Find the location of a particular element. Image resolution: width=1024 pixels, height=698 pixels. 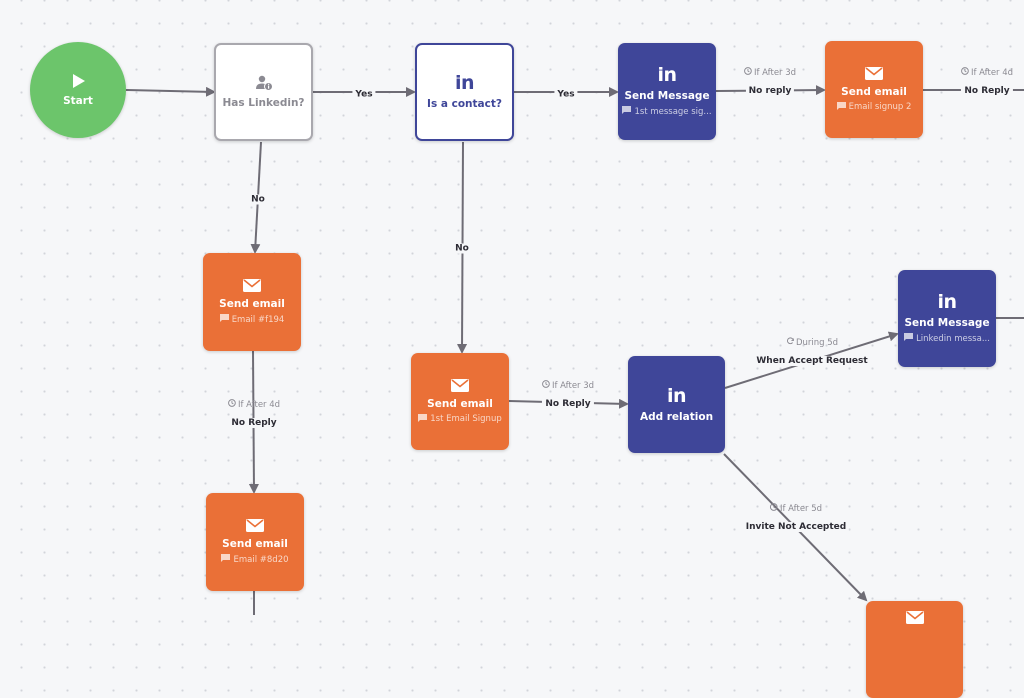

play-icon is located at coordinates (78, 81).